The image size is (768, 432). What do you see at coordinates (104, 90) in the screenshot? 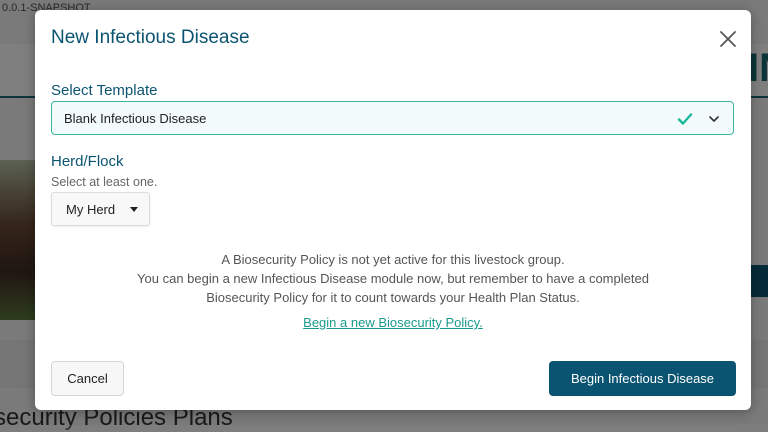
I see `template-label: Select Template` at bounding box center [104, 90].